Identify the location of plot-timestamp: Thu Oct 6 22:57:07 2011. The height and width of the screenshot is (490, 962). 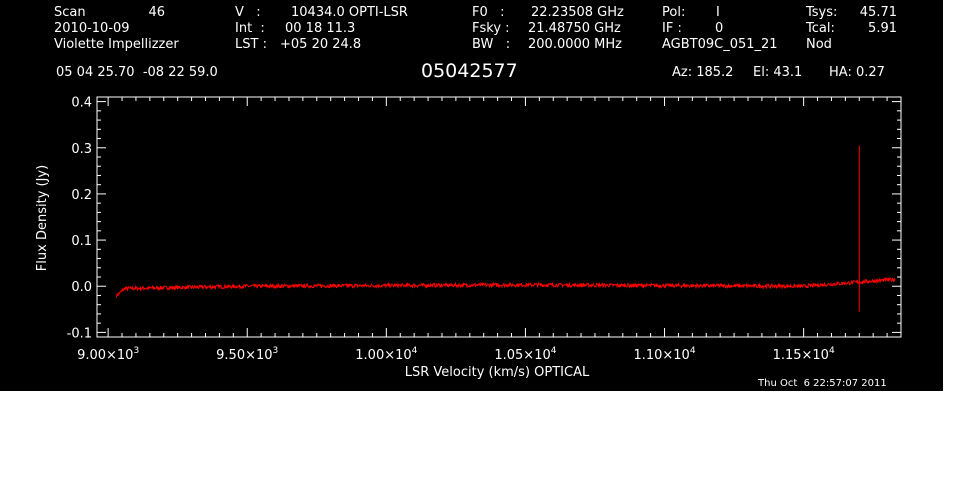
(822, 383).